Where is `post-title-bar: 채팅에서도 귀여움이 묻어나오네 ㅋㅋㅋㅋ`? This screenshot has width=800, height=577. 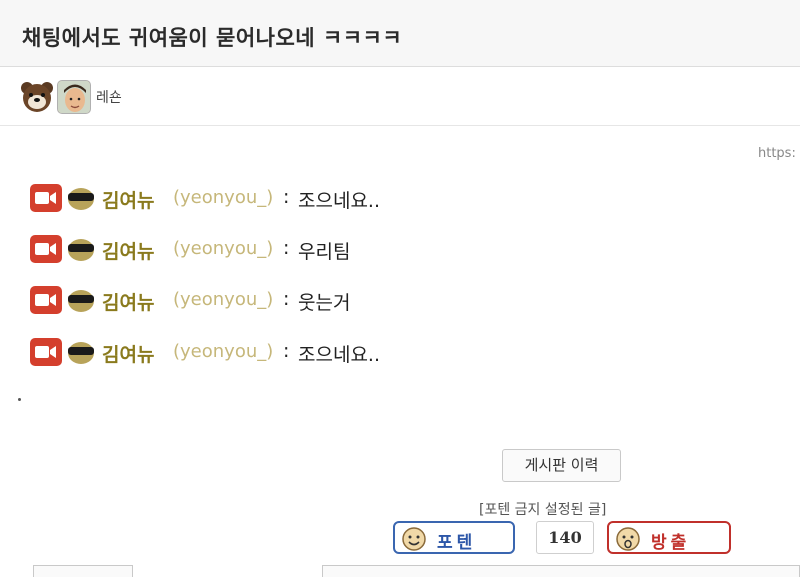 post-title-bar: 채팅에서도 귀여움이 묻어나오네 ㅋㅋㅋㅋ is located at coordinates (400, 33).